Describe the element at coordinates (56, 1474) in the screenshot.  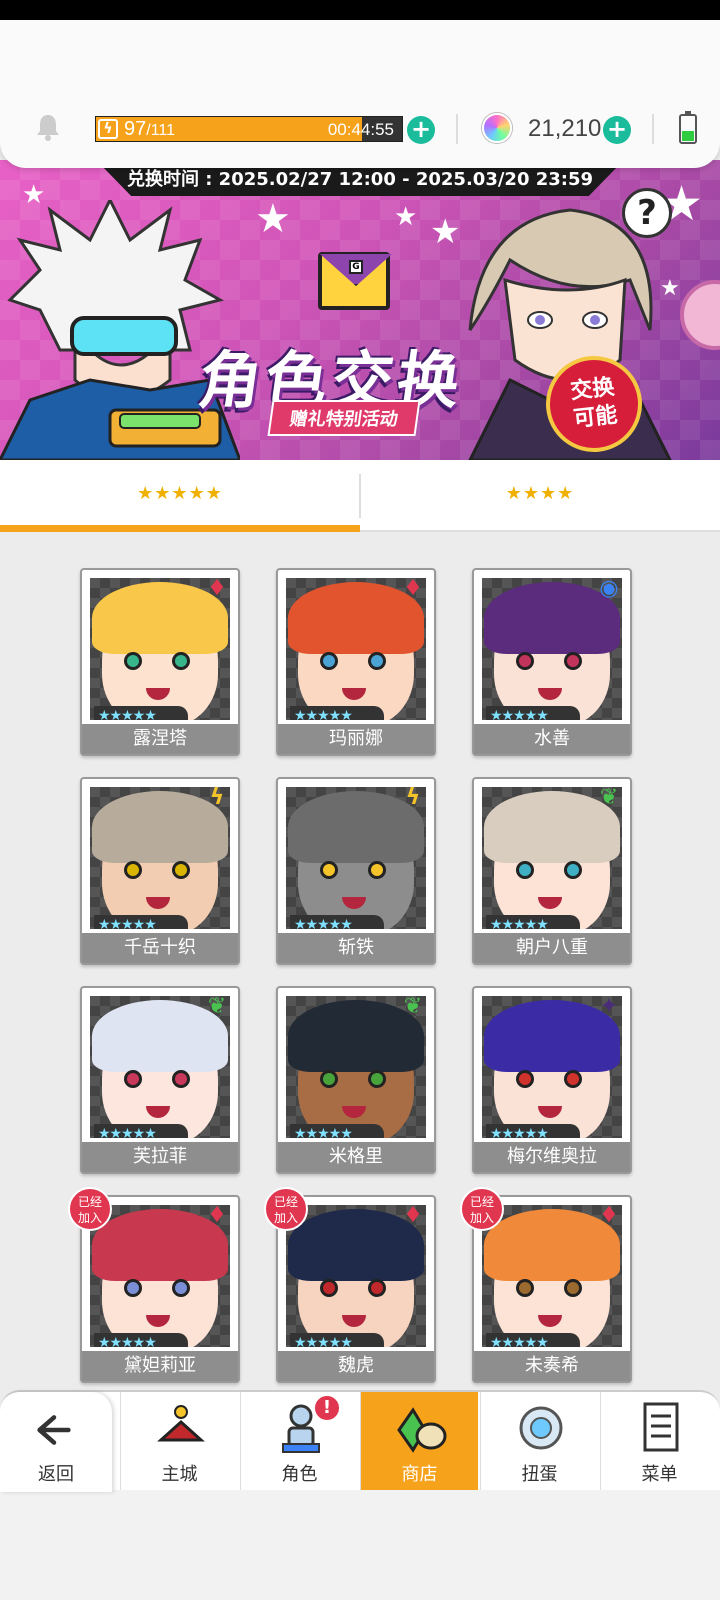
I see `back-label: 返回` at that location.